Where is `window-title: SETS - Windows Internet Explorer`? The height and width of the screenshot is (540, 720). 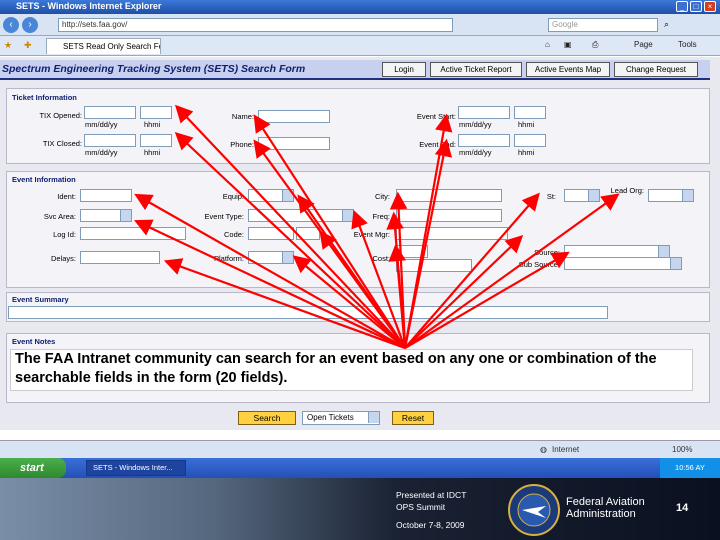 window-title: SETS - Windows Internet Explorer is located at coordinates (89, 6).